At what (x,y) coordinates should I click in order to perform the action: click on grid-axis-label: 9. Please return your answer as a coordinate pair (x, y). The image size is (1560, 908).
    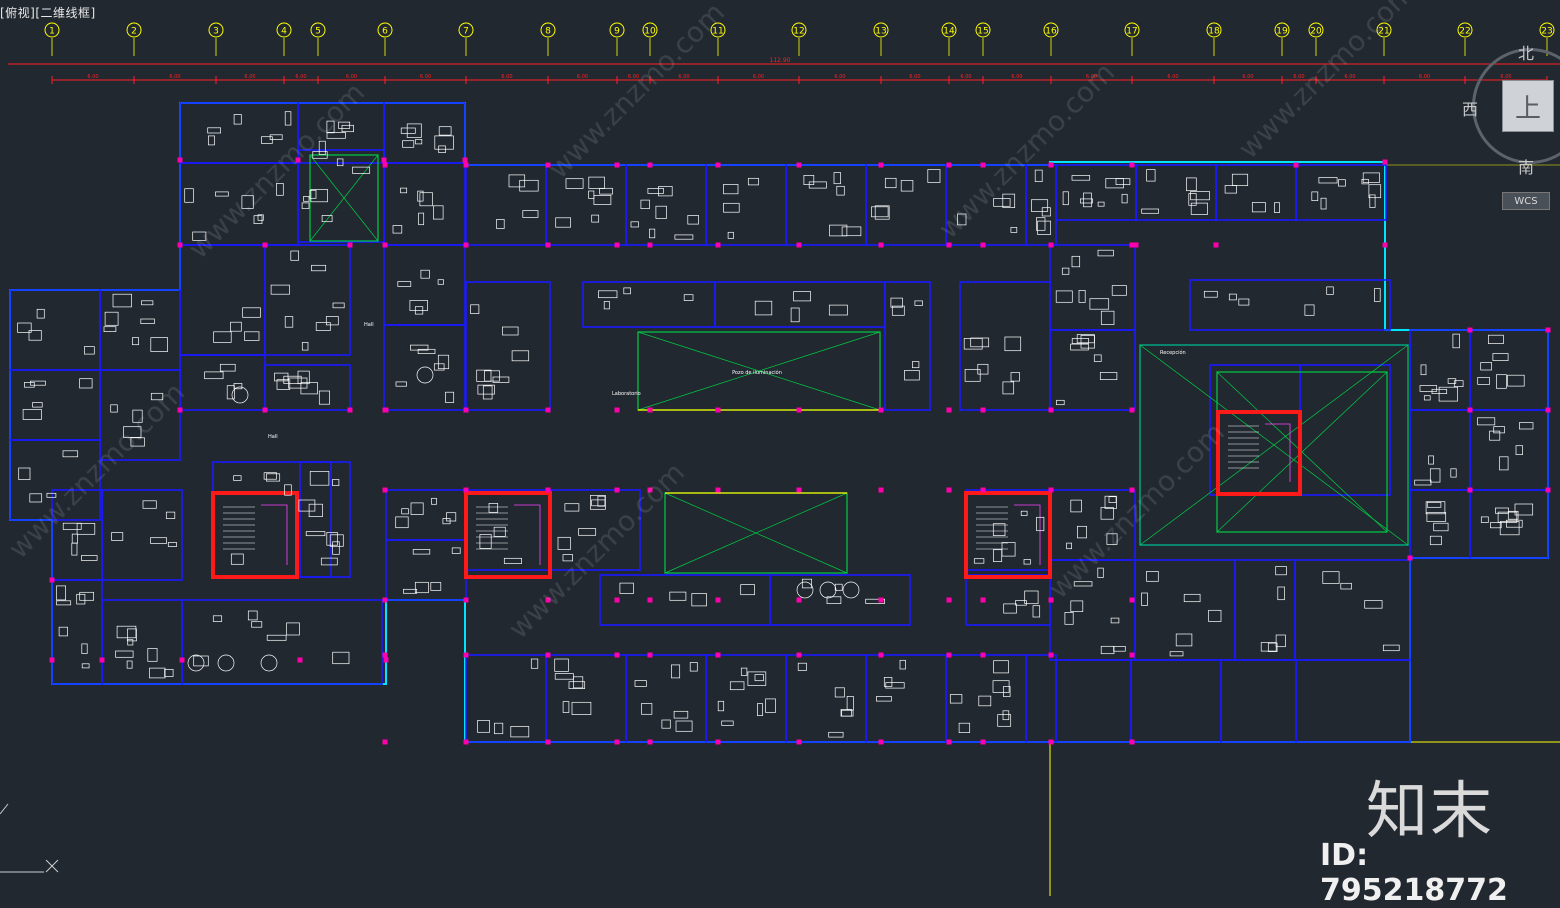
    Looking at the image, I should click on (617, 32).